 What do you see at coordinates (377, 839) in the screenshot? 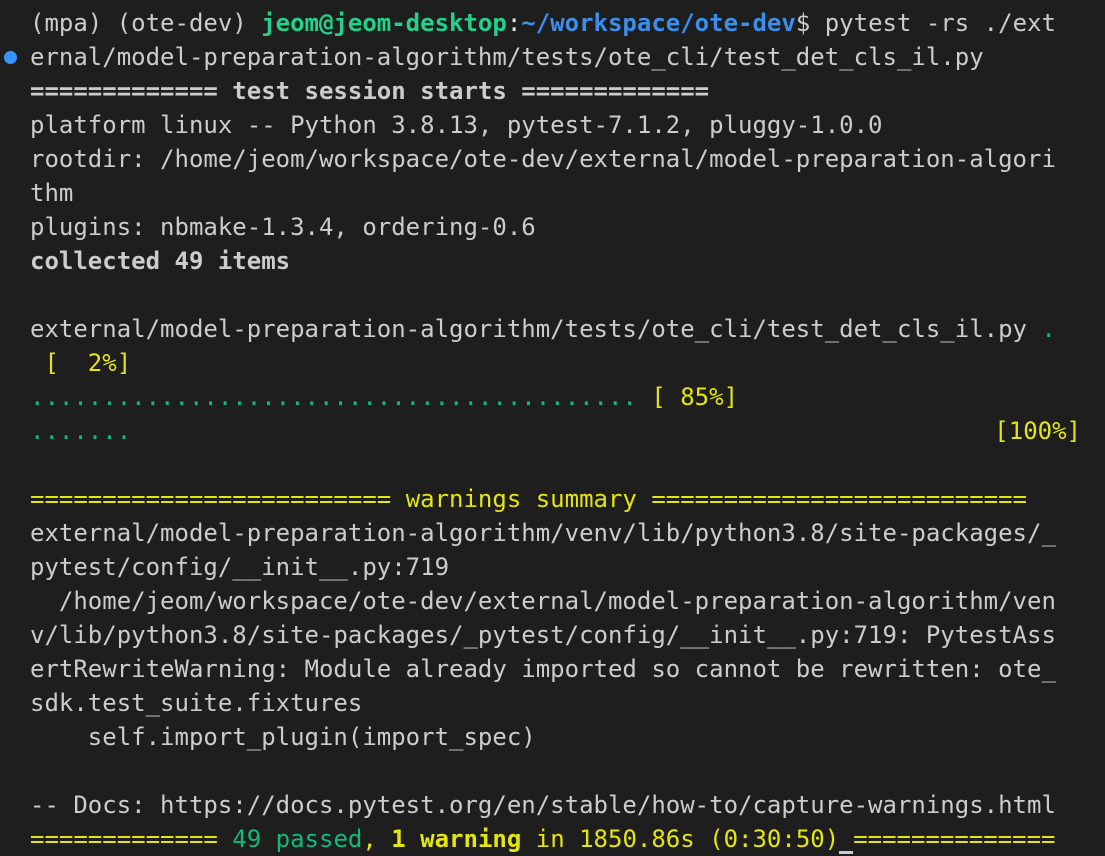
I see `summary-comma: ,` at bounding box center [377, 839].